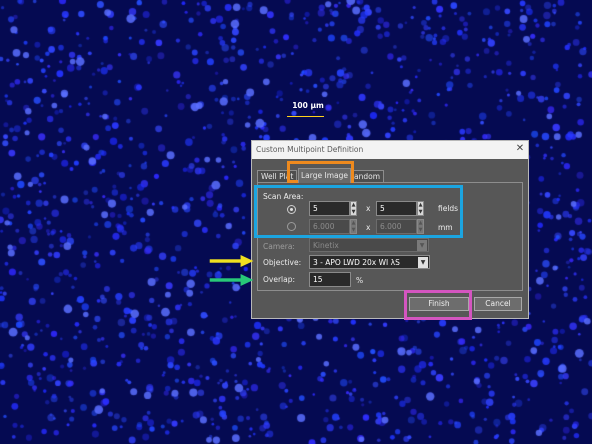  I want to click on scale-bar, so click(305, 116).